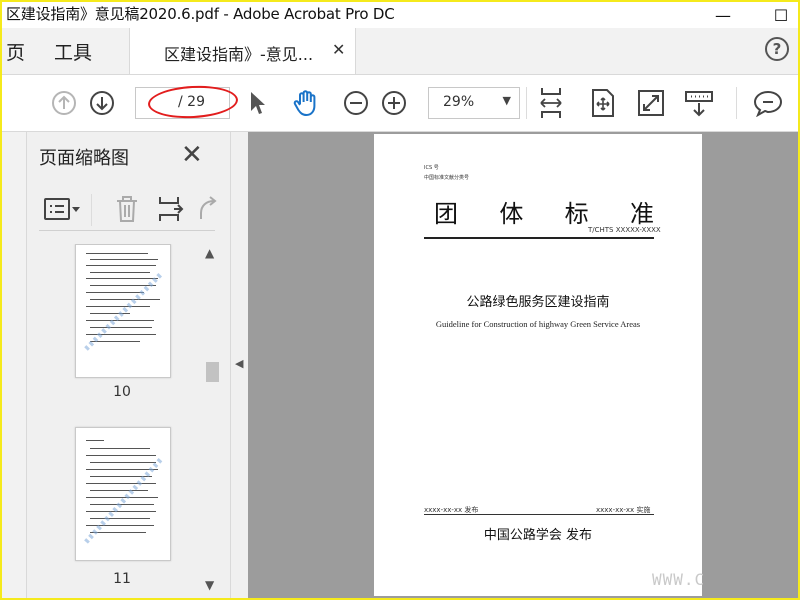  What do you see at coordinates (624, 230) in the screenshot?
I see `standard-code: T/CHTS XXXXX-XXXX` at bounding box center [624, 230].